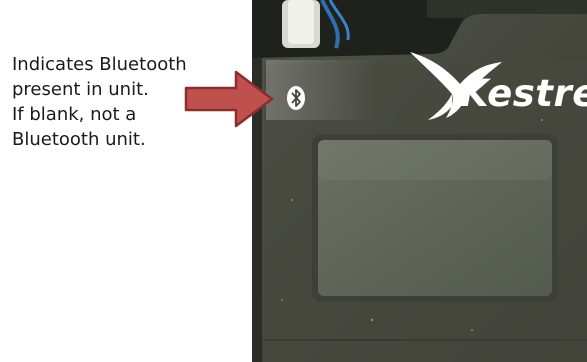  What do you see at coordinates (229, 99) in the screenshot?
I see `pointer-arrow` at bounding box center [229, 99].